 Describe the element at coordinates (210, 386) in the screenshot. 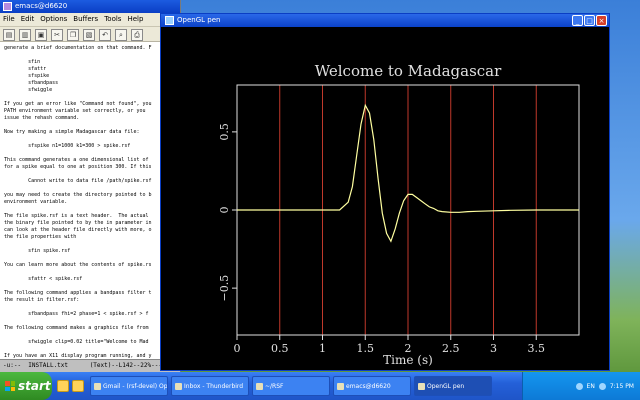

I see `taskbar-item: Inbox - Thunderbird` at that location.